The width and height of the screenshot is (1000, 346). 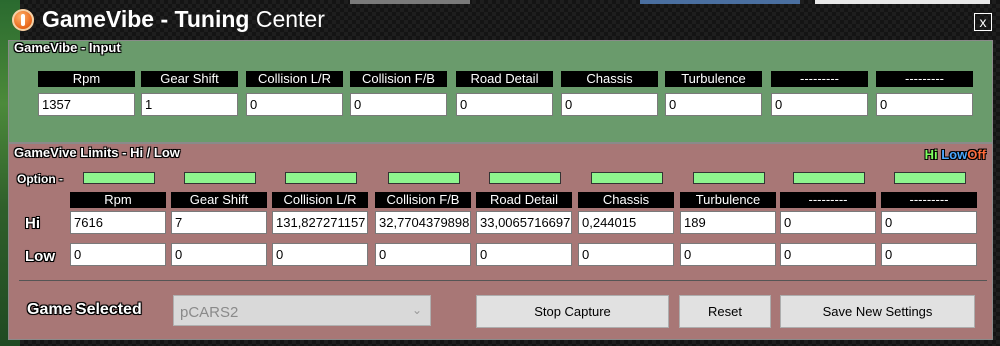 What do you see at coordinates (416, 310) in the screenshot?
I see `chevron-down-icon: ⌄` at bounding box center [416, 310].